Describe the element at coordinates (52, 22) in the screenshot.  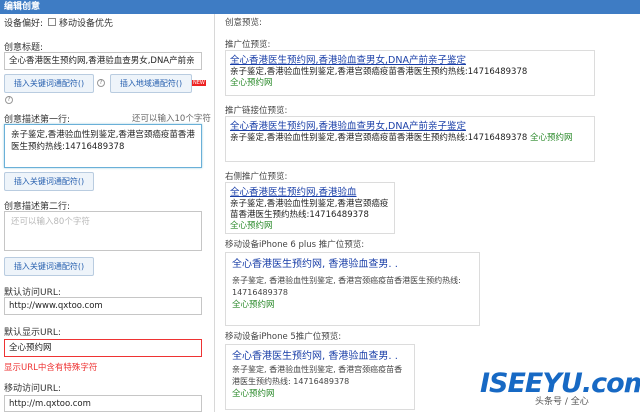
I see `mobile-first-checkbox` at that location.